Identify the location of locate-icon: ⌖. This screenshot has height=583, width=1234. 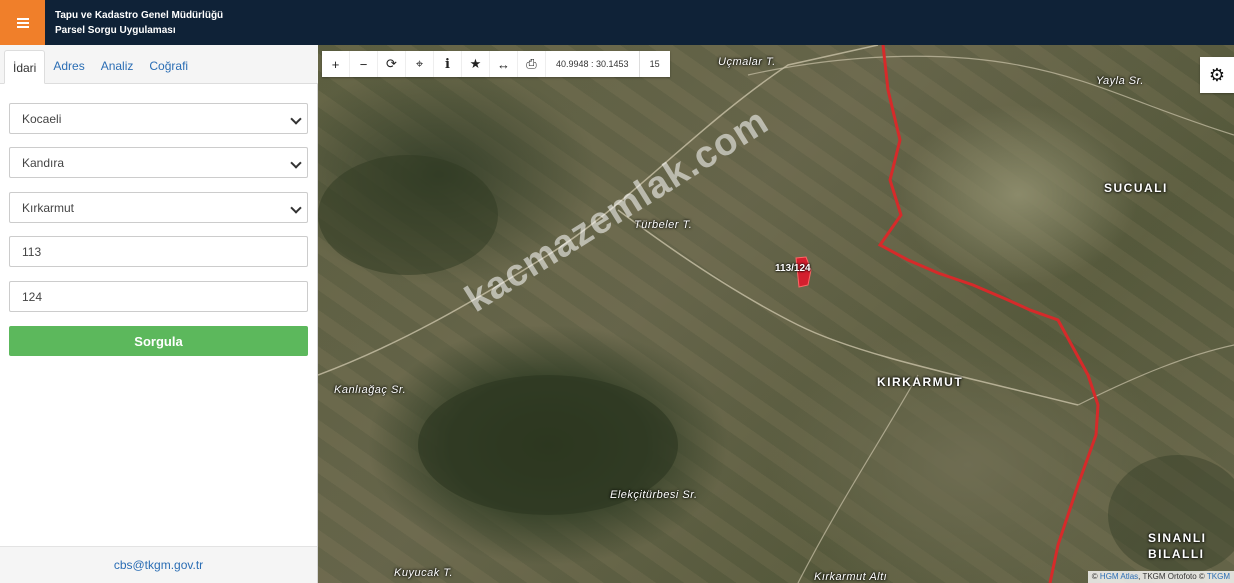
(420, 64).